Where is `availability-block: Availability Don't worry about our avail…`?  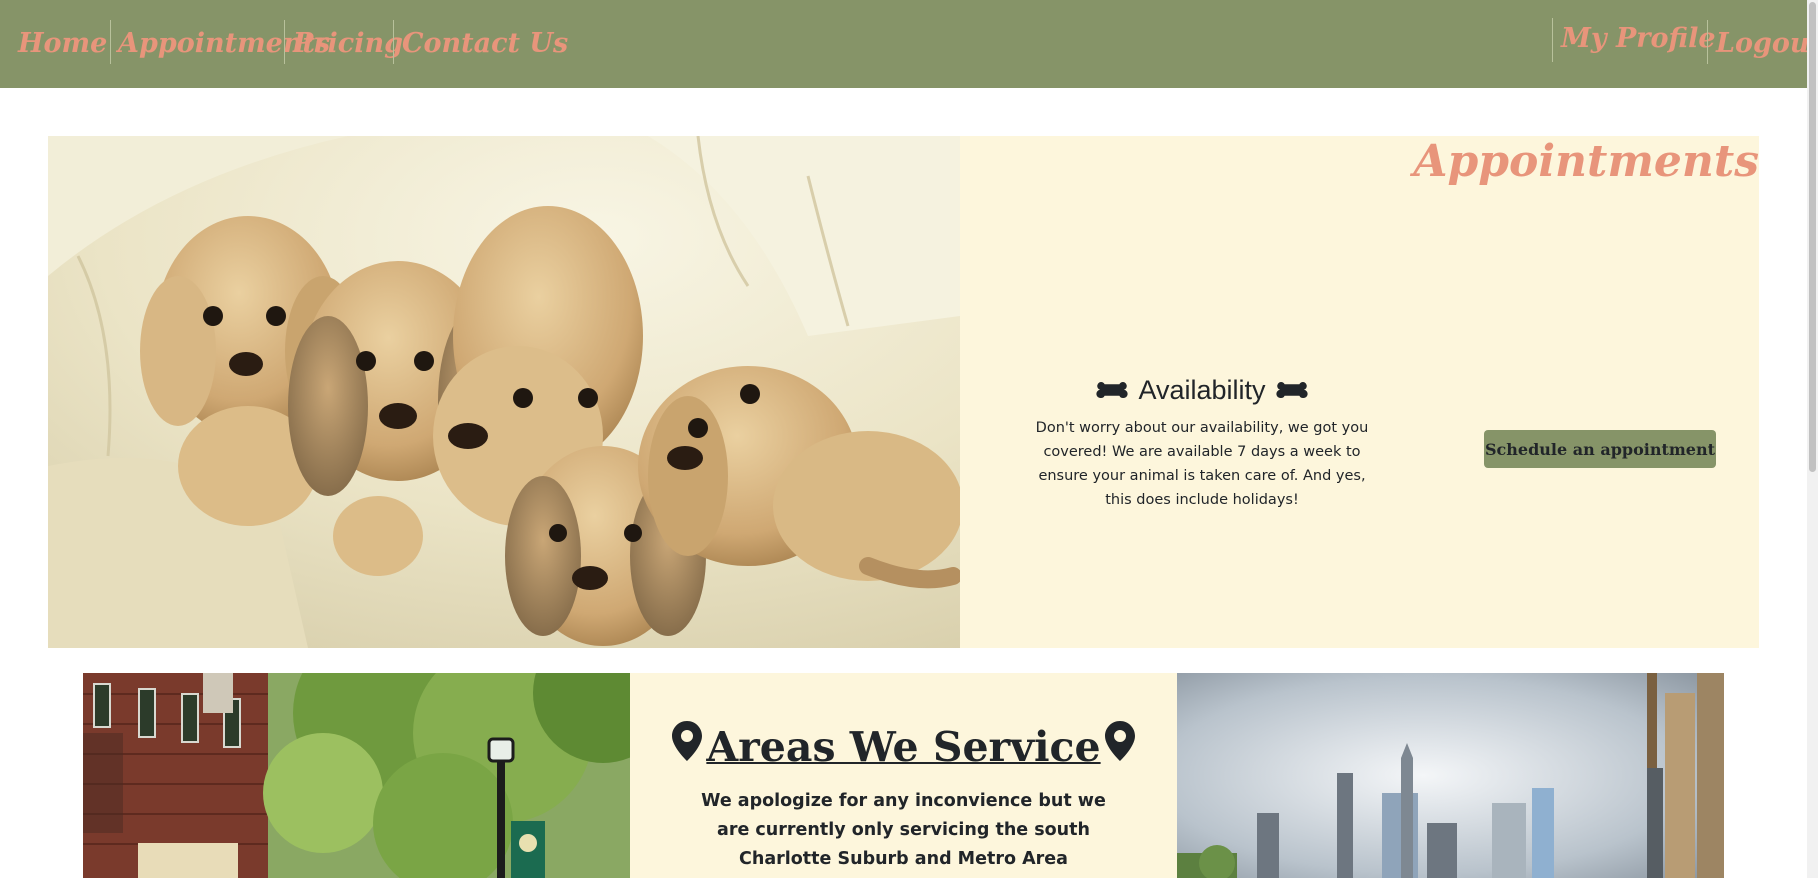 availability-block: Availability Don't worry about our avail… is located at coordinates (1202, 442).